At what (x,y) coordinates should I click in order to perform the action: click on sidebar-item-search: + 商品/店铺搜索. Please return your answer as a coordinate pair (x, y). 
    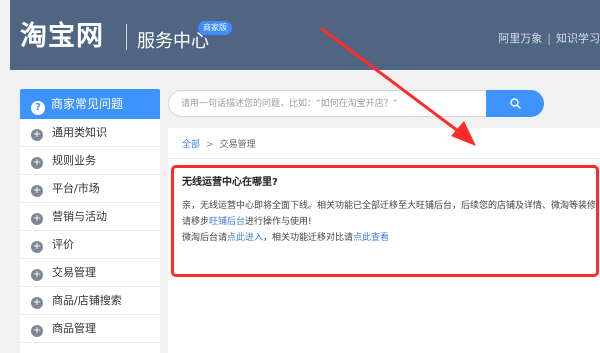
    Looking at the image, I should click on (90, 301).